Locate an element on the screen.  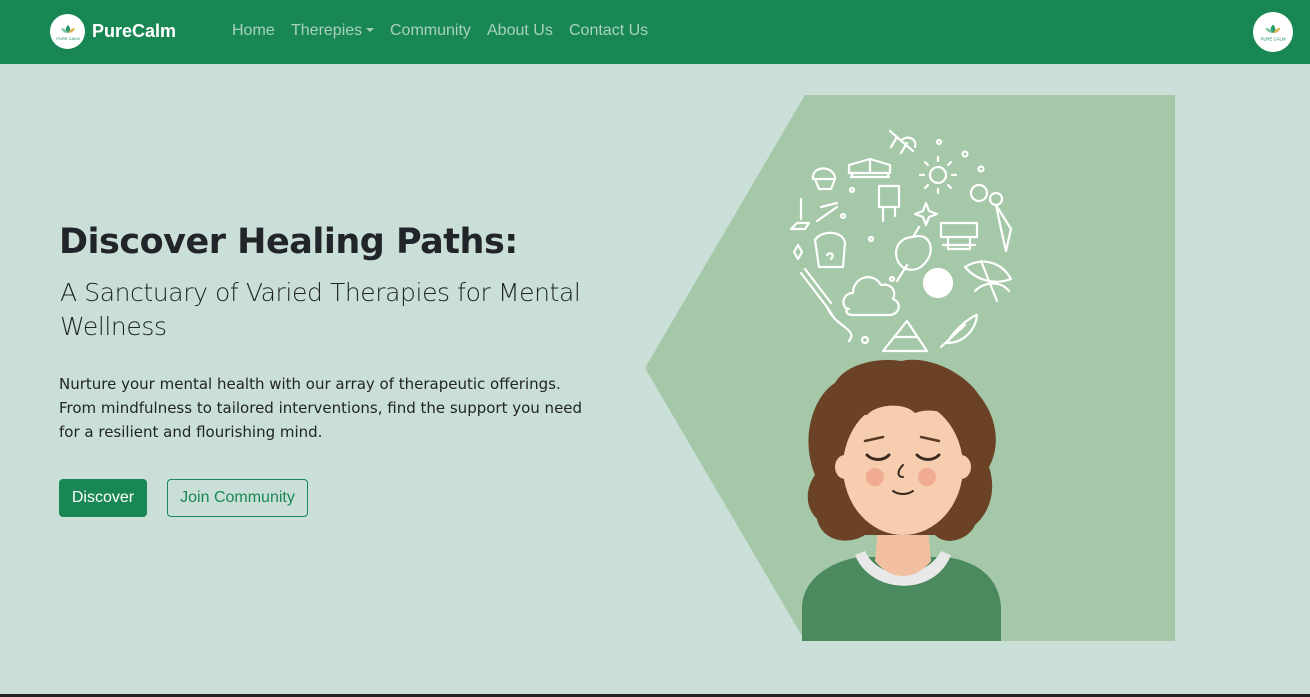
woman-character is located at coordinates (901, 500).